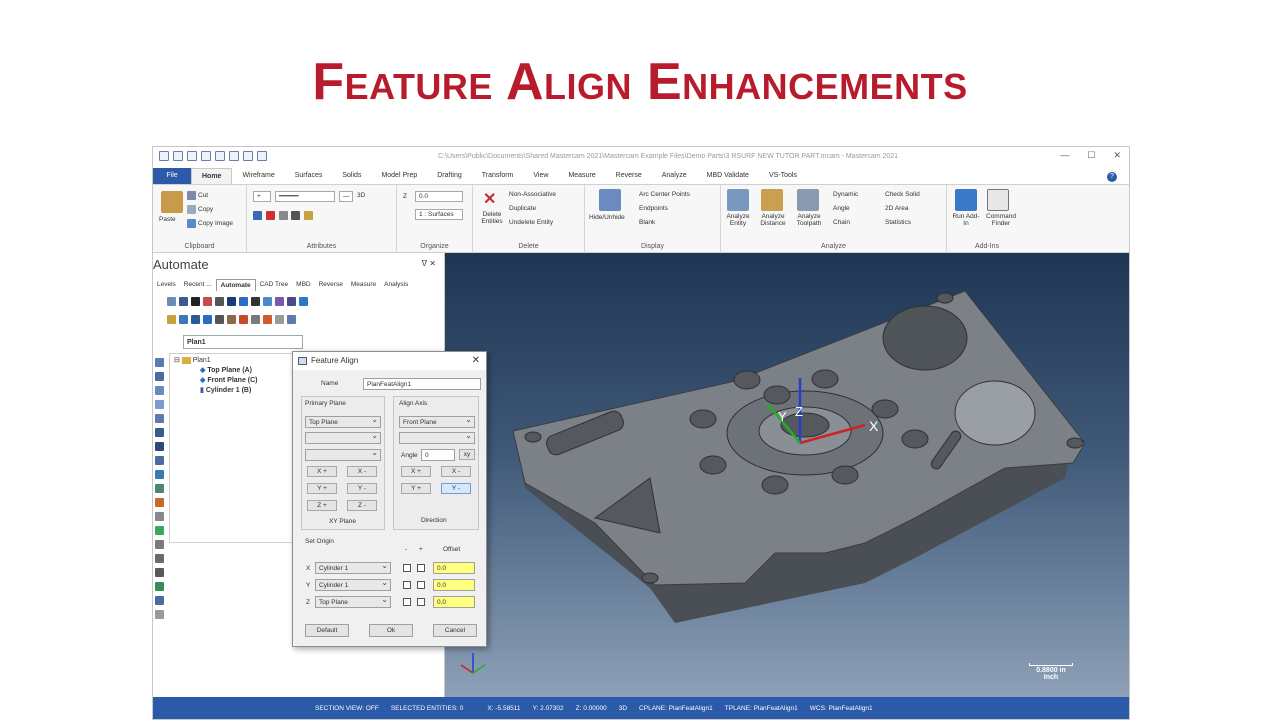 This screenshot has width=1280, height=720. I want to click on primary-y-minus-button: Y -, so click(362, 488).